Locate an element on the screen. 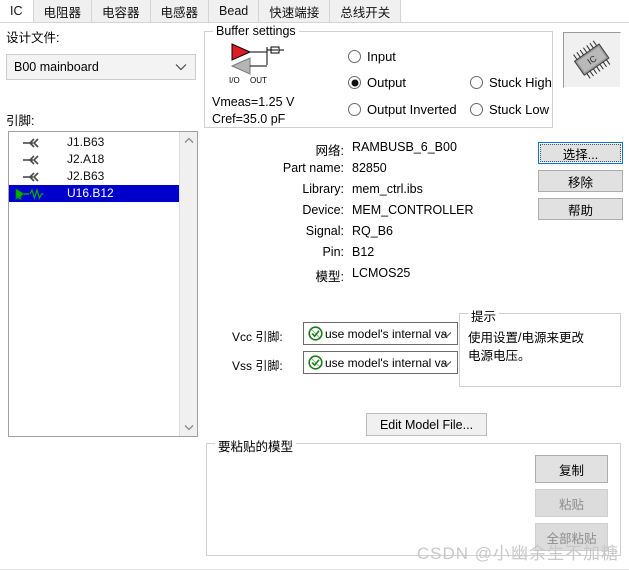 This screenshot has width=629, height=570. hint-line-2: 电源电压。 is located at coordinates (499, 356).